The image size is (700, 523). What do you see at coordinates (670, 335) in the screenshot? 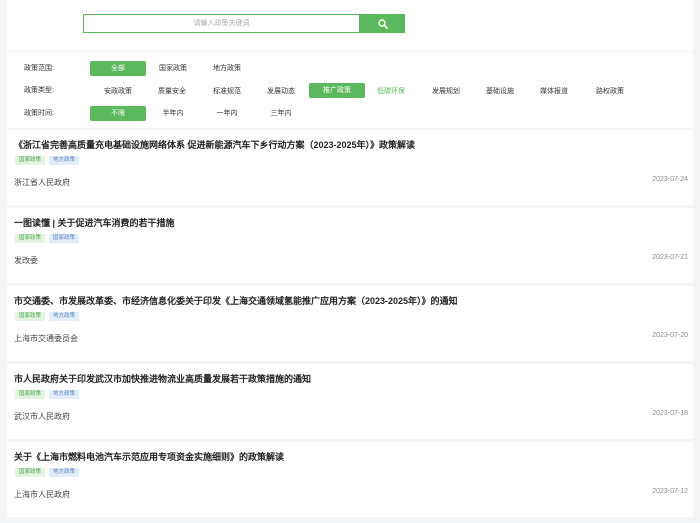
I see `policy-date: 2023-07-20` at bounding box center [670, 335].